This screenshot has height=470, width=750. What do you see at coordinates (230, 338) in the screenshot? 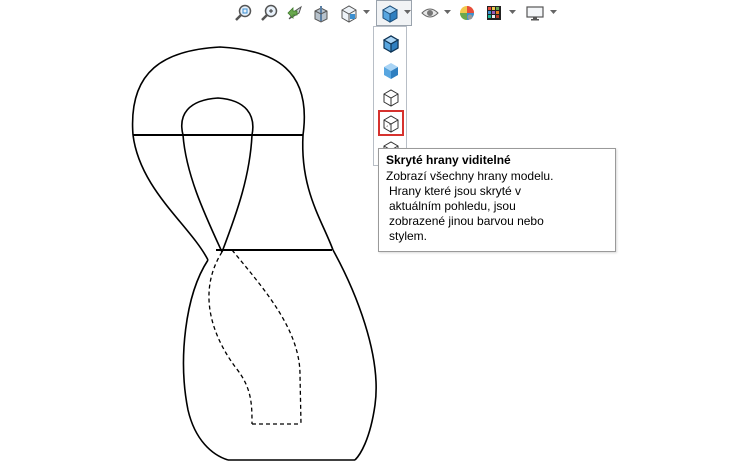
I see `model-hidden-left-edge` at bounding box center [230, 338].